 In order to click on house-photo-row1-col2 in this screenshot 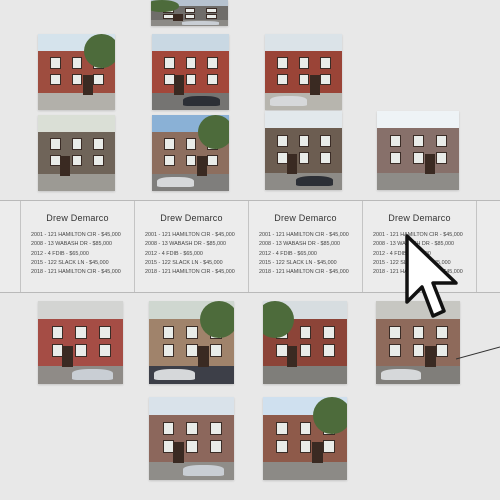, I will do `click(190, 72)`.